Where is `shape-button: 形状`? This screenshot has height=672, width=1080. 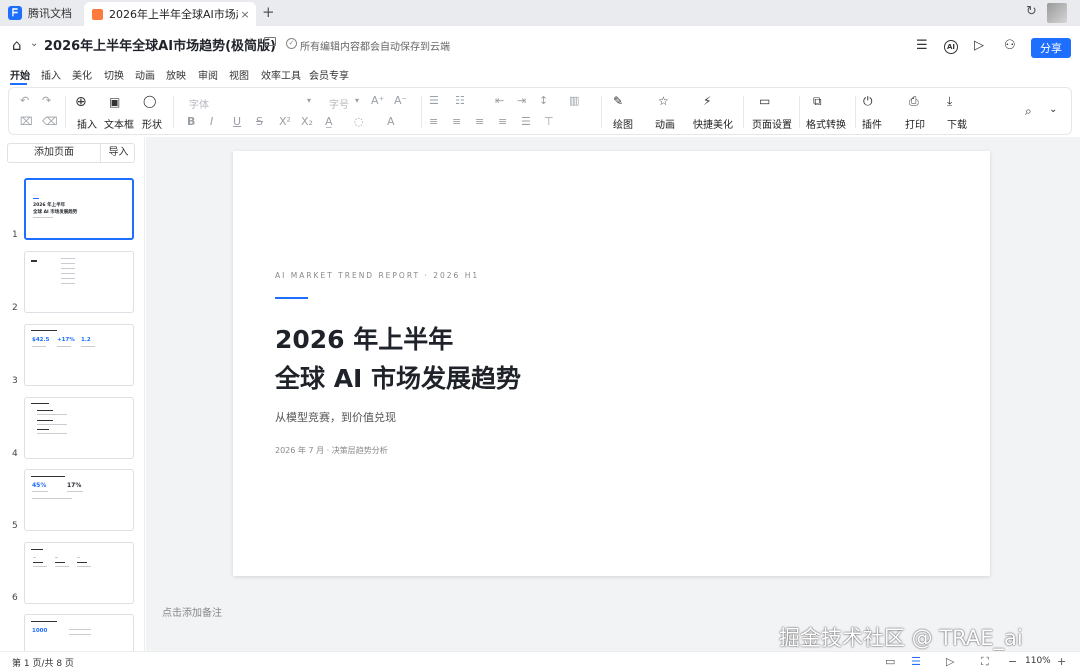 shape-button: 形状 is located at coordinates (152, 123).